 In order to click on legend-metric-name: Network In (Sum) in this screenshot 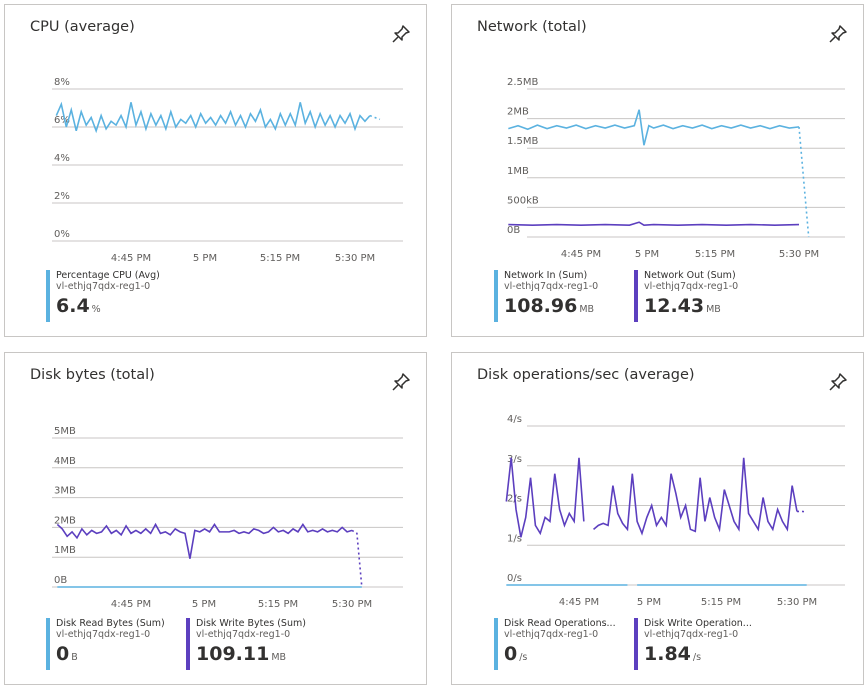, I will do `click(546, 275)`.